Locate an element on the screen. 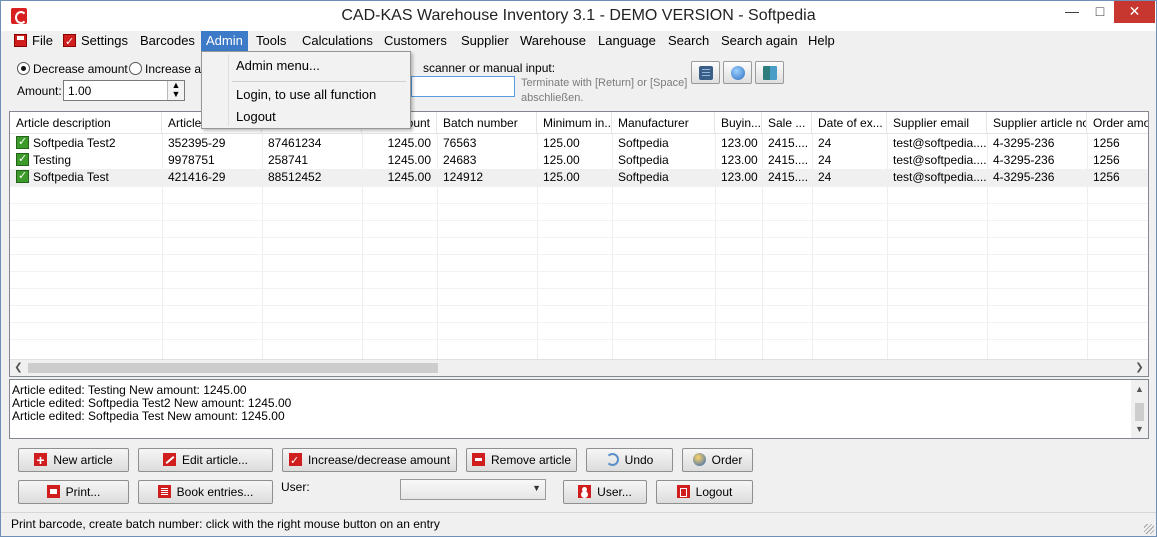 The image size is (1157, 537). decrease-amount-radio: Decrease amount is located at coordinates (72, 69).